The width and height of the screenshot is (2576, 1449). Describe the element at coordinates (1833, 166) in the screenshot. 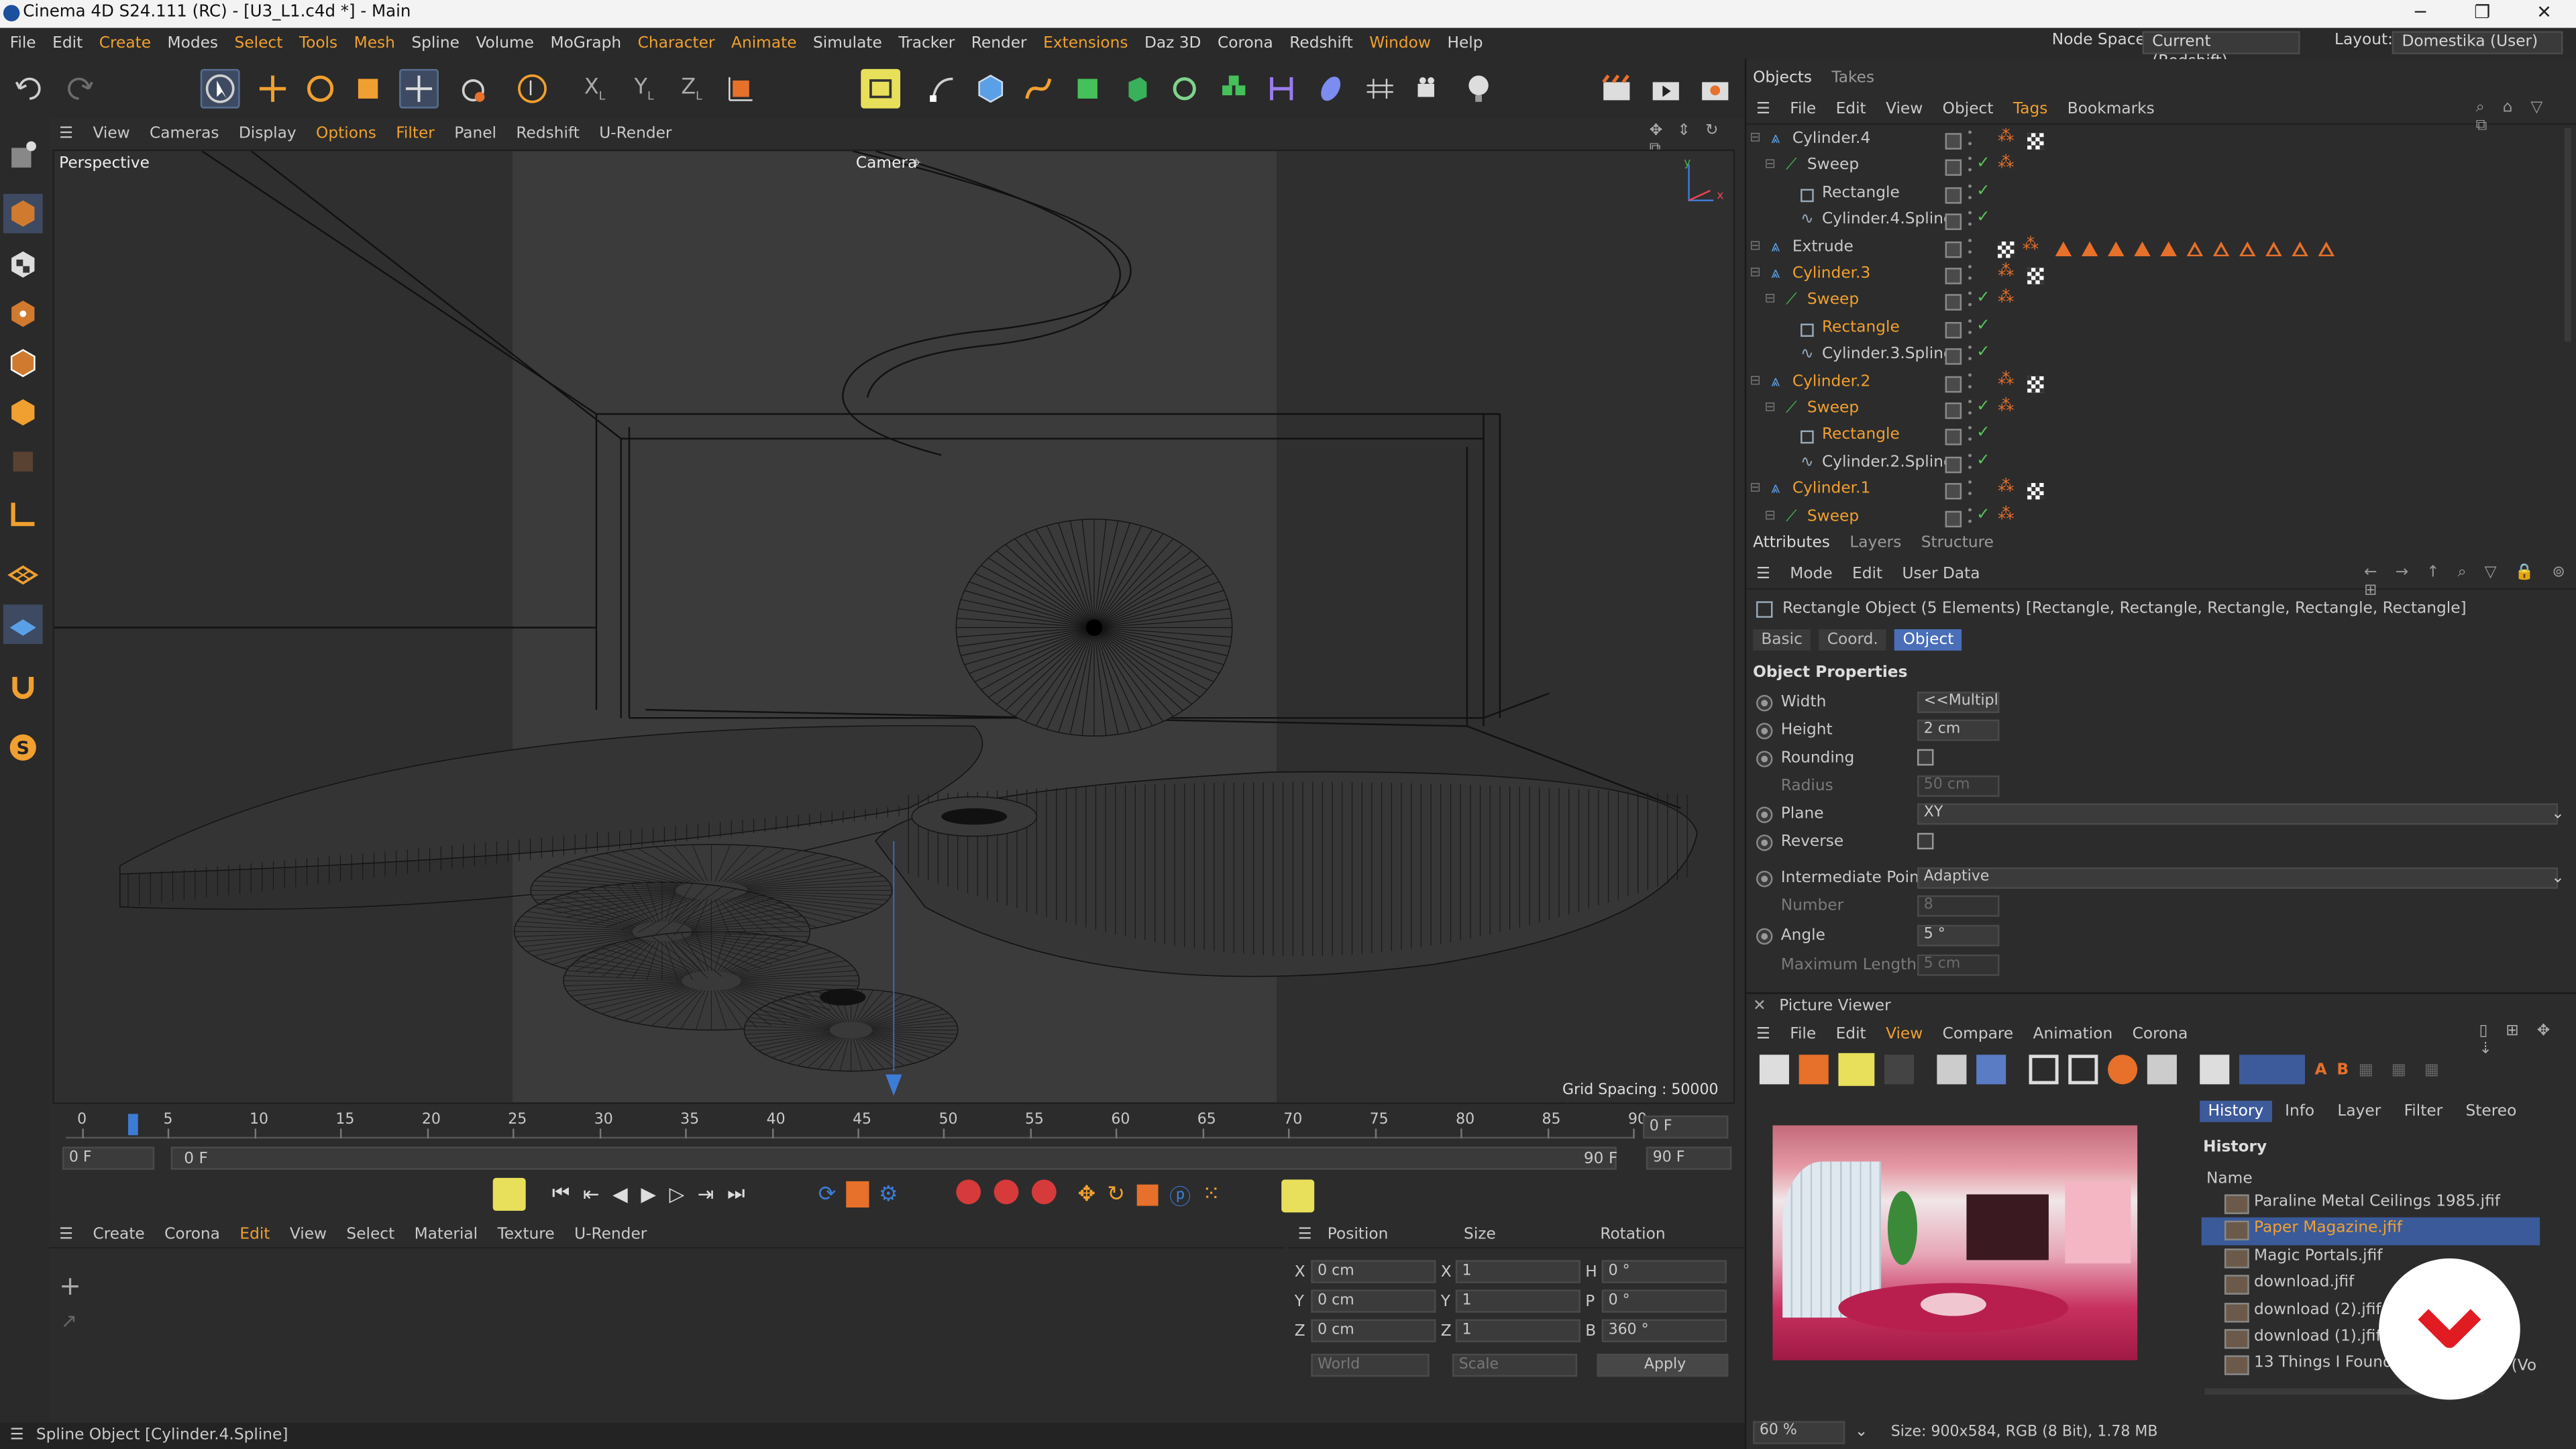

I see `object-name: Sweep` at that location.